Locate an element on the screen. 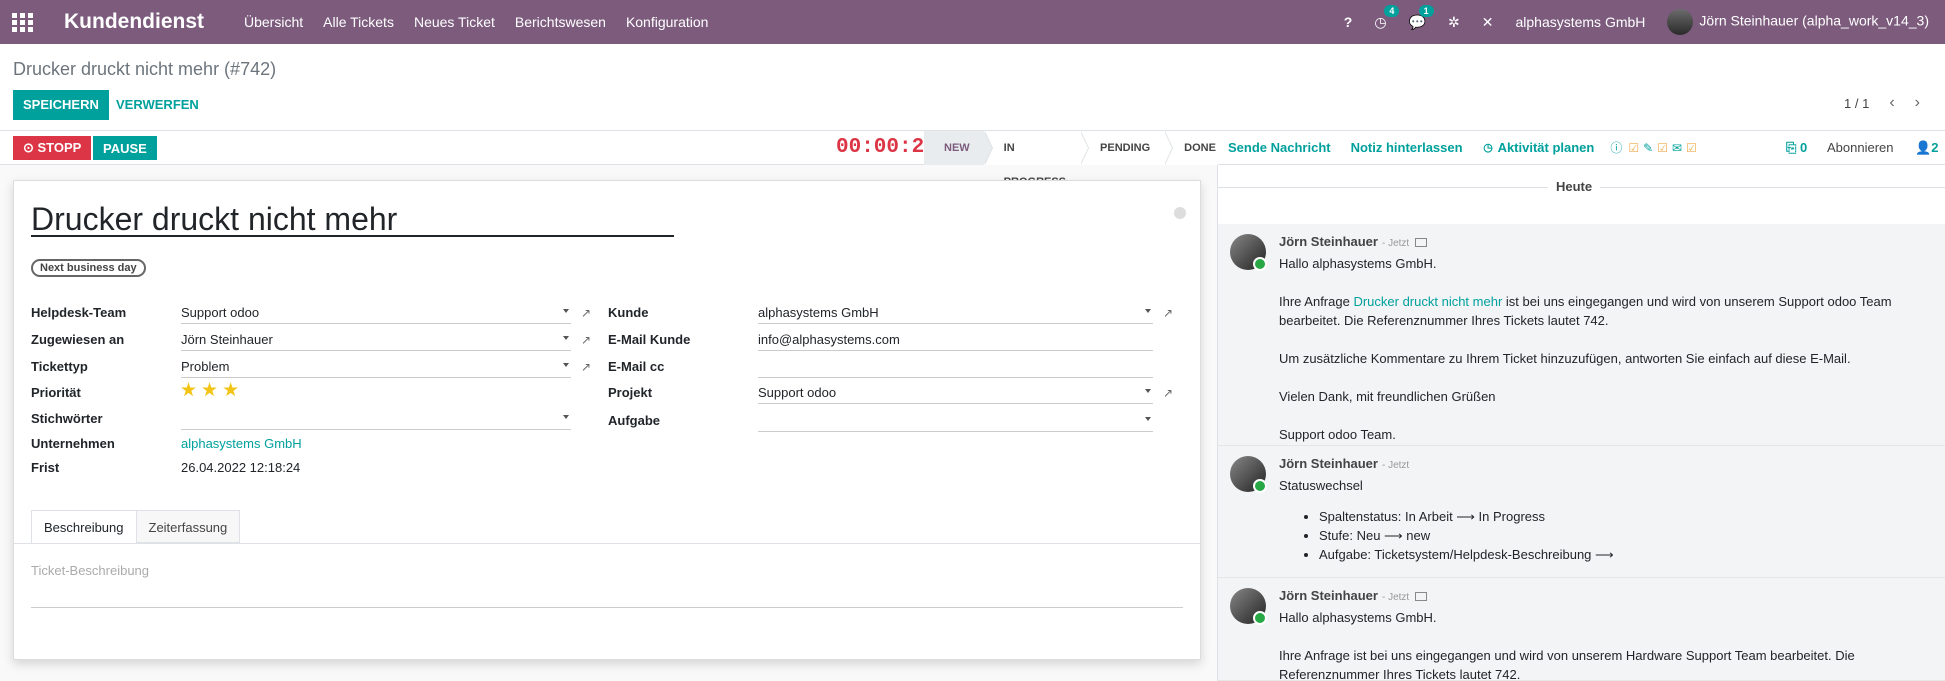 The height and width of the screenshot is (681, 1945). description-editor: Ticket-Beschreibung is located at coordinates (607, 585).